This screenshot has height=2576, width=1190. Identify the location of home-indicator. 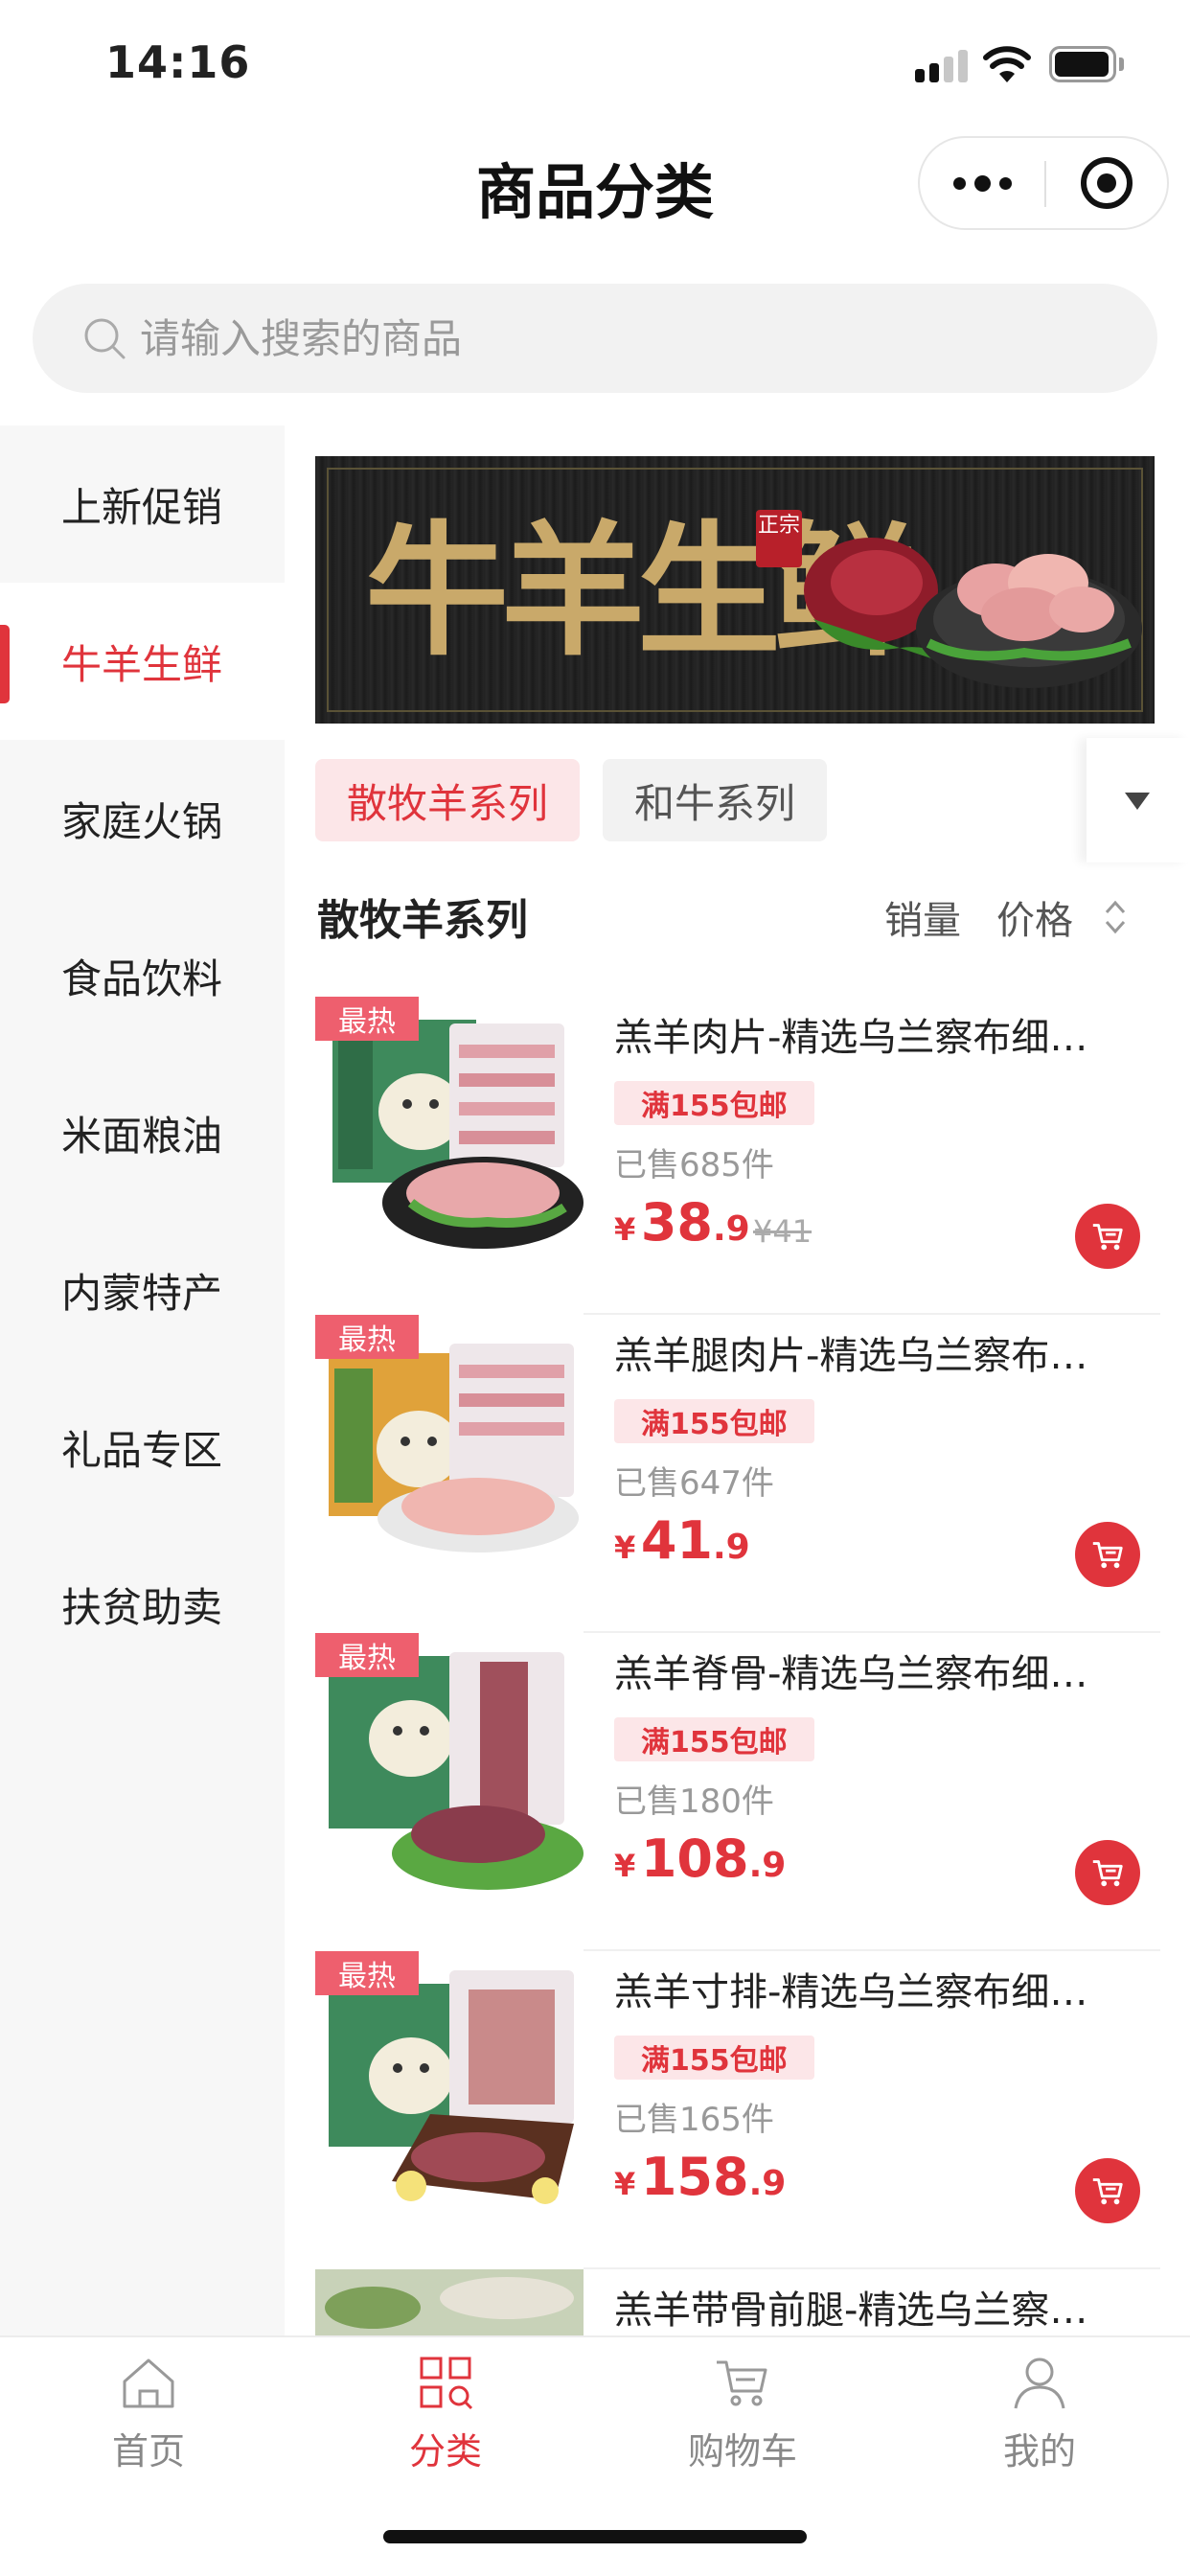
(595, 2536).